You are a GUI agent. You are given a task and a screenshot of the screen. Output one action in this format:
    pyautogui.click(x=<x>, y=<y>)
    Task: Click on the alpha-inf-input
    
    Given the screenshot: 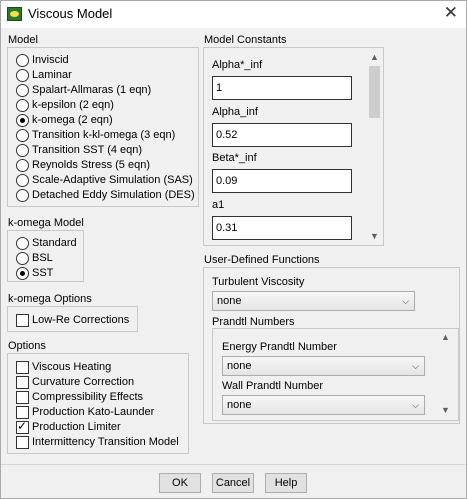 What is the action you would take?
    pyautogui.click(x=282, y=135)
    